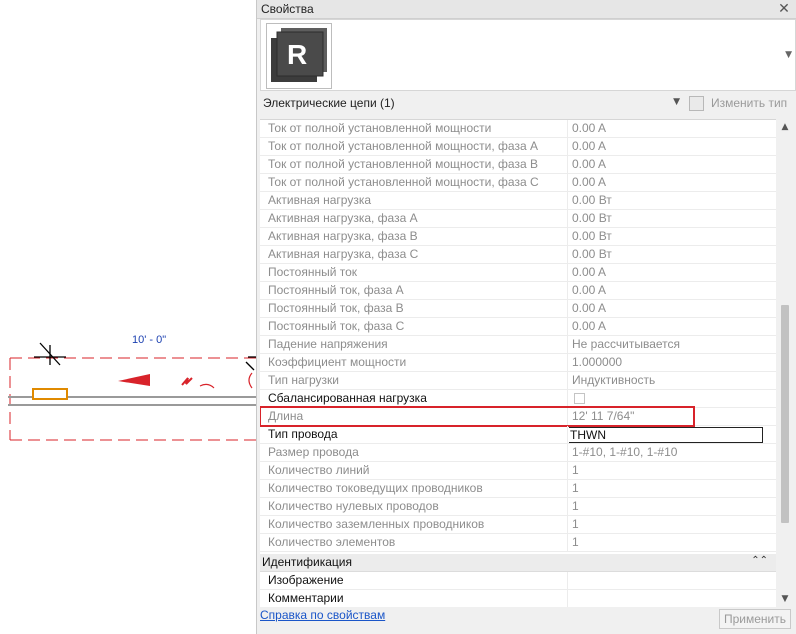 The width and height of the screenshot is (796, 634). I want to click on property-name: Постоянный ток, фаза A, so click(414, 291).